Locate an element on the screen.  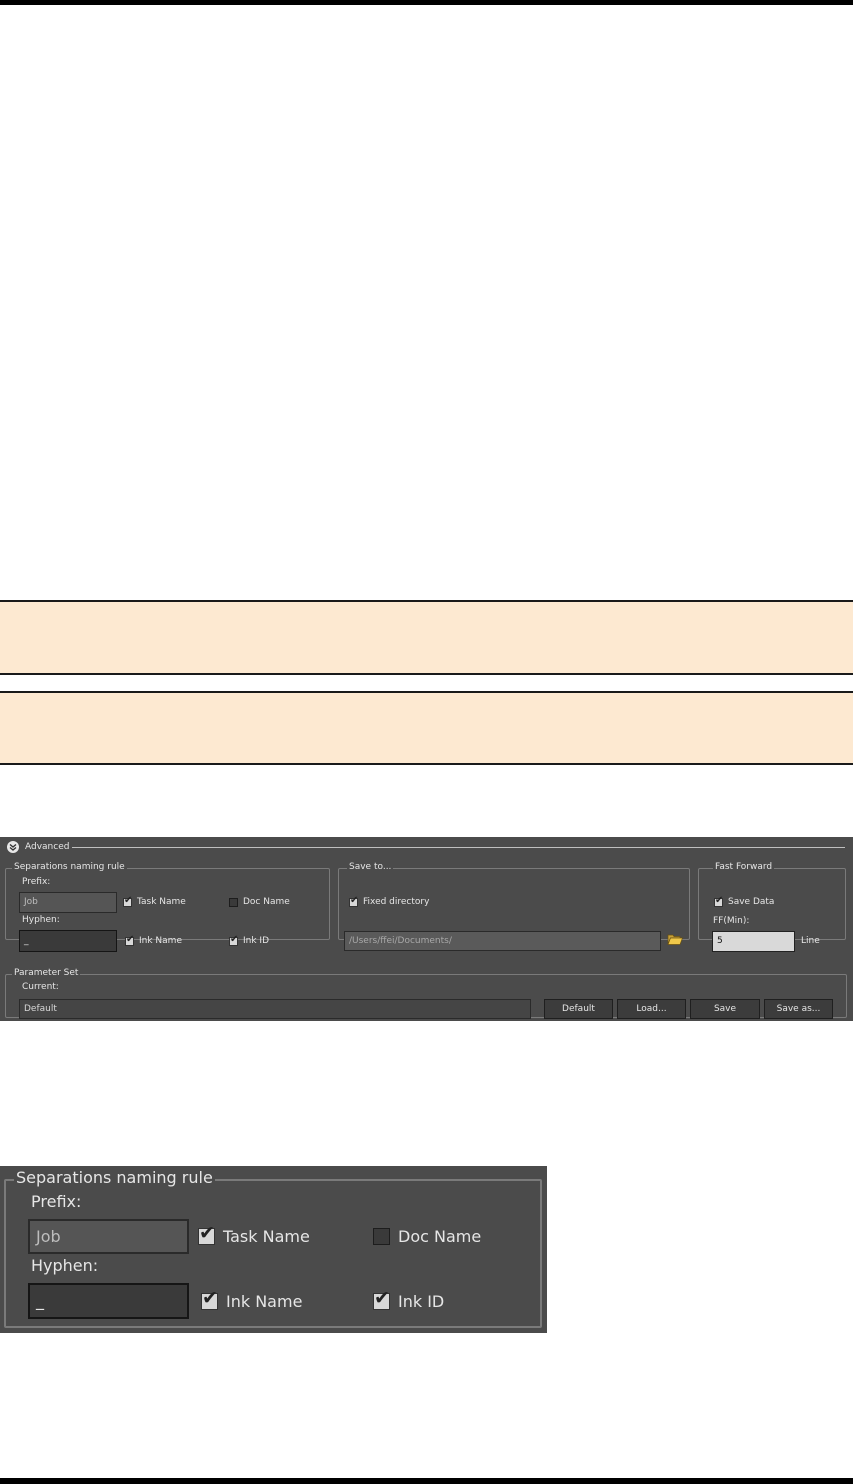
advanced-collapse-icon is located at coordinates (13, 847).